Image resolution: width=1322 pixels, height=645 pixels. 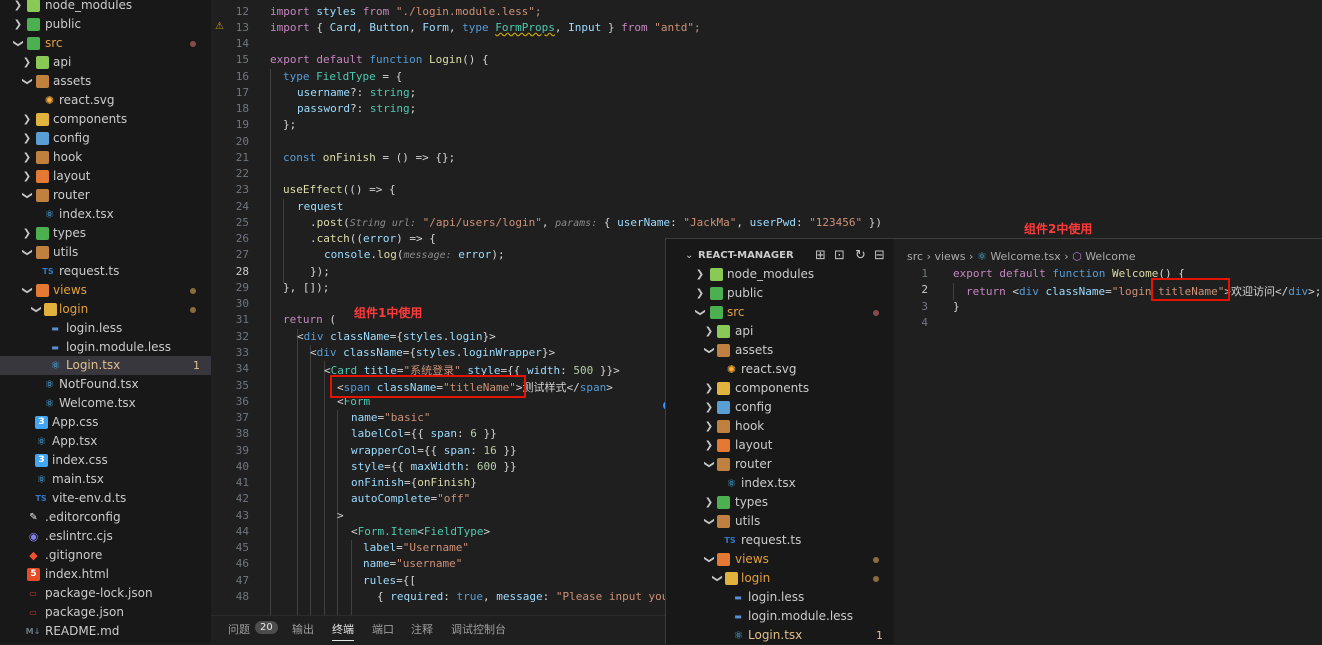 What do you see at coordinates (1025, 256) in the screenshot?
I see `breadcrumb-file: Welcome.tsx` at bounding box center [1025, 256].